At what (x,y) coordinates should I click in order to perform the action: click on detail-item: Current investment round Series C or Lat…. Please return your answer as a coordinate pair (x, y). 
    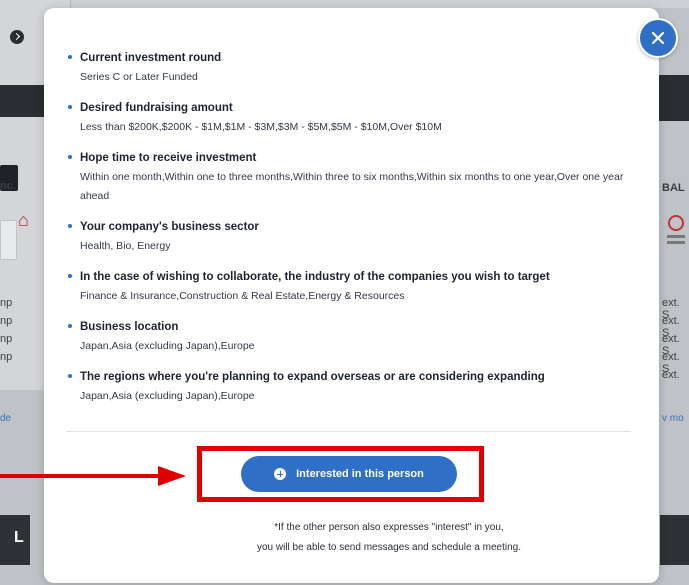
    Looking at the image, I should click on (353, 68).